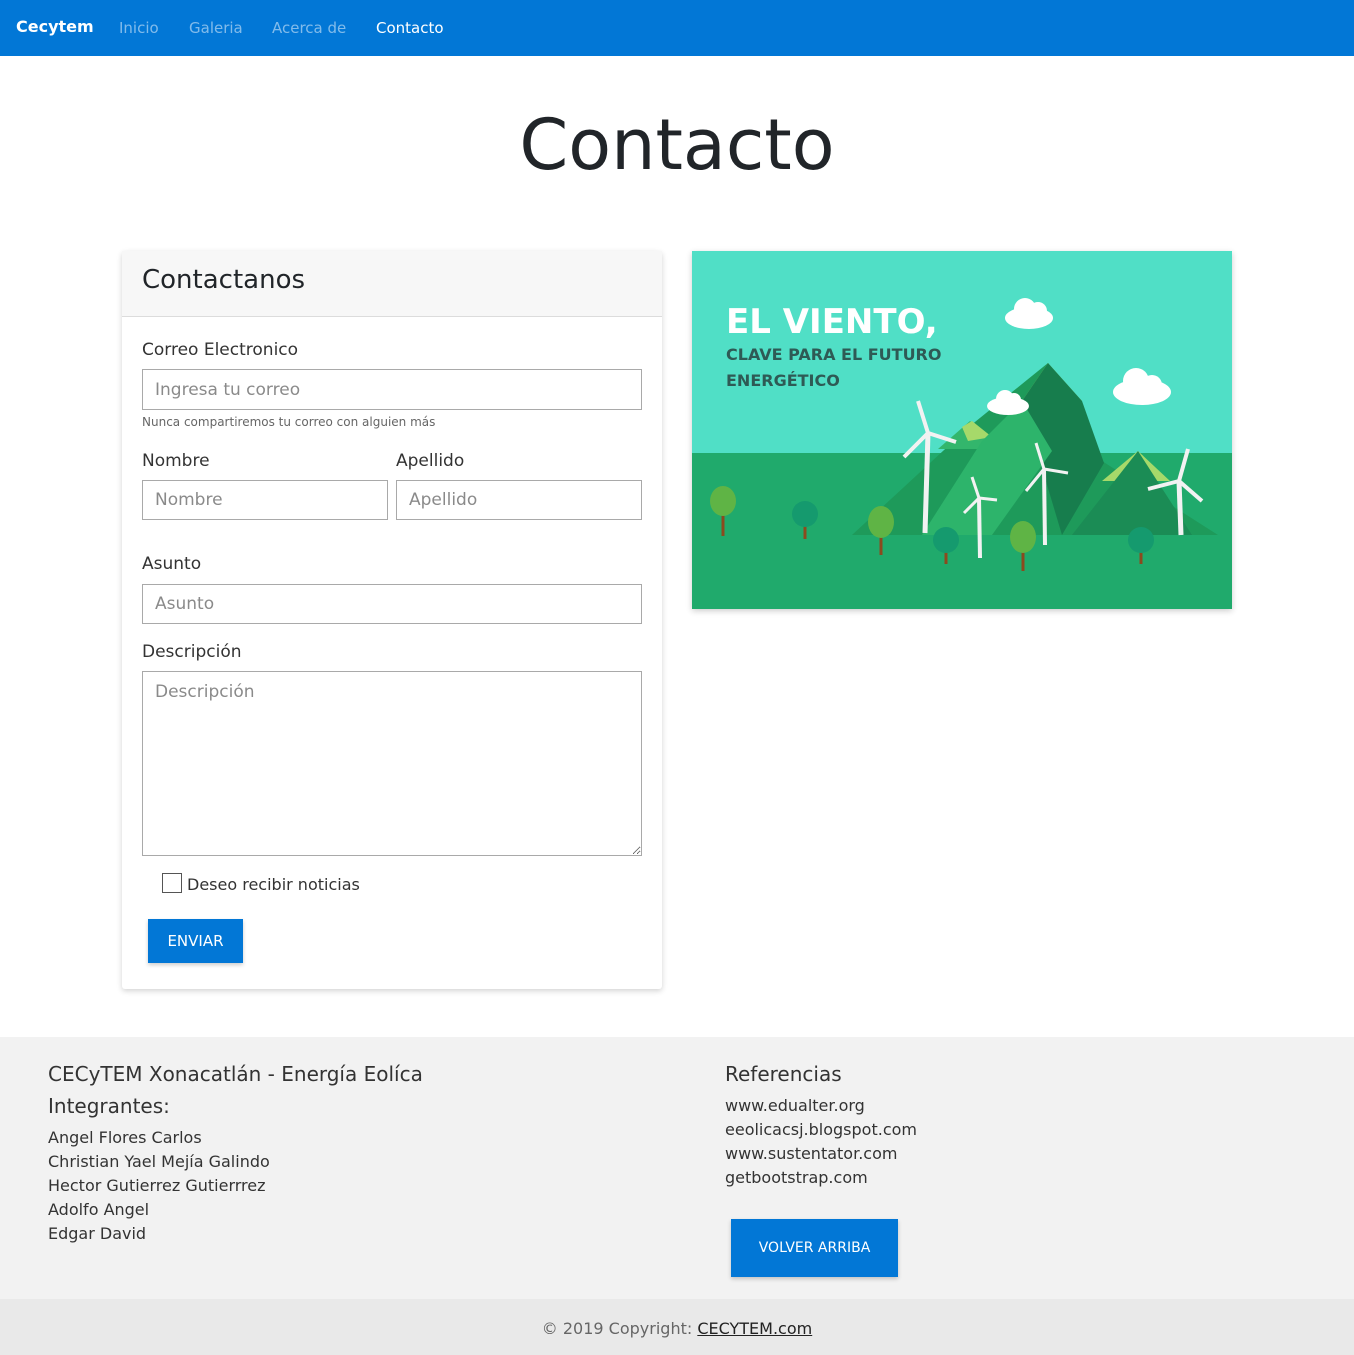 This screenshot has height=1355, width=1354. I want to click on asunto-input, so click(392, 604).